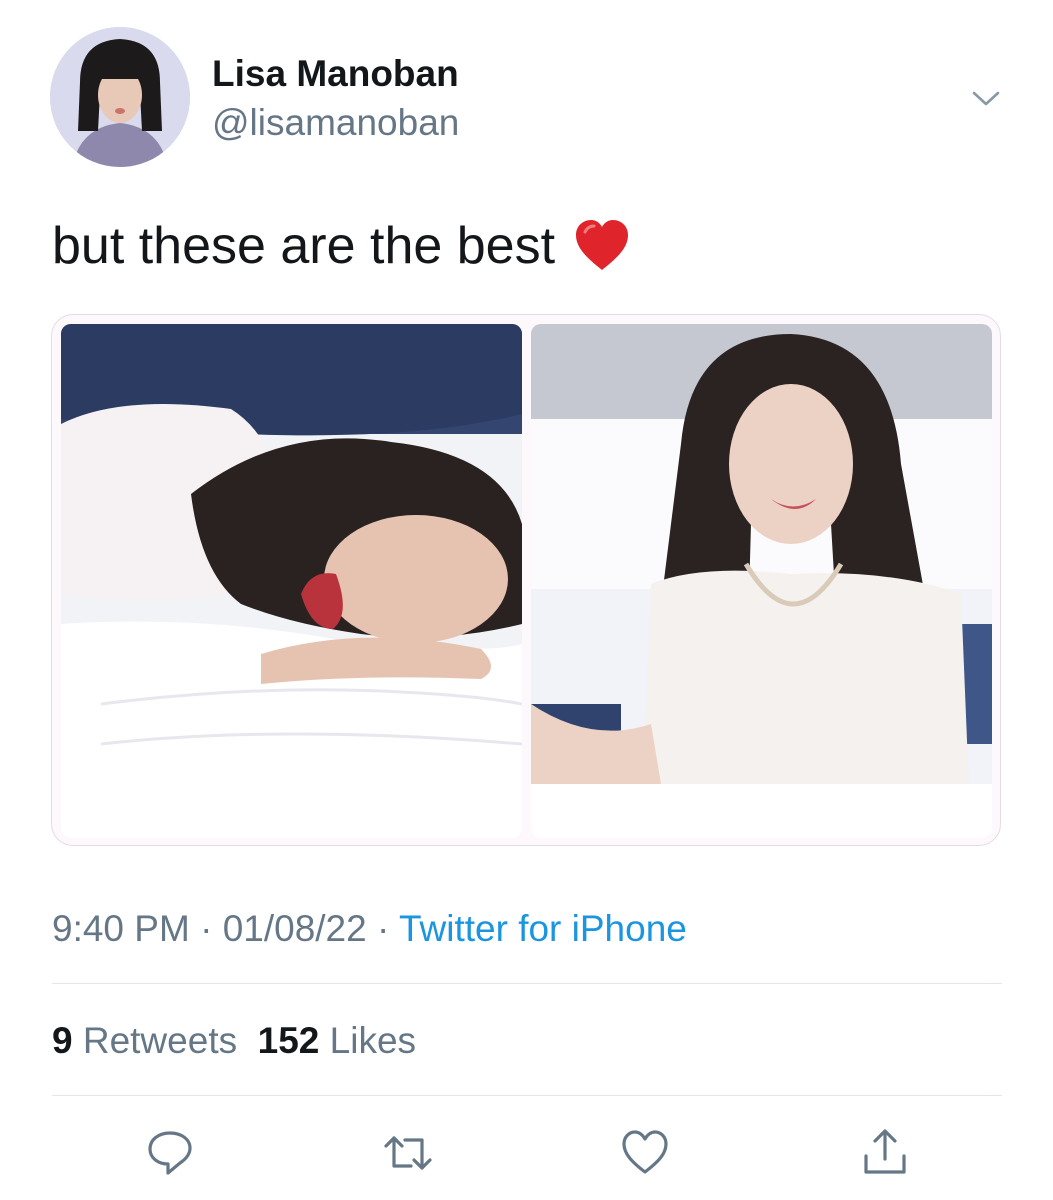 This screenshot has height=1200, width=1053. Describe the element at coordinates (602, 245) in the screenshot. I see `red-heart-emoji-icon` at that location.